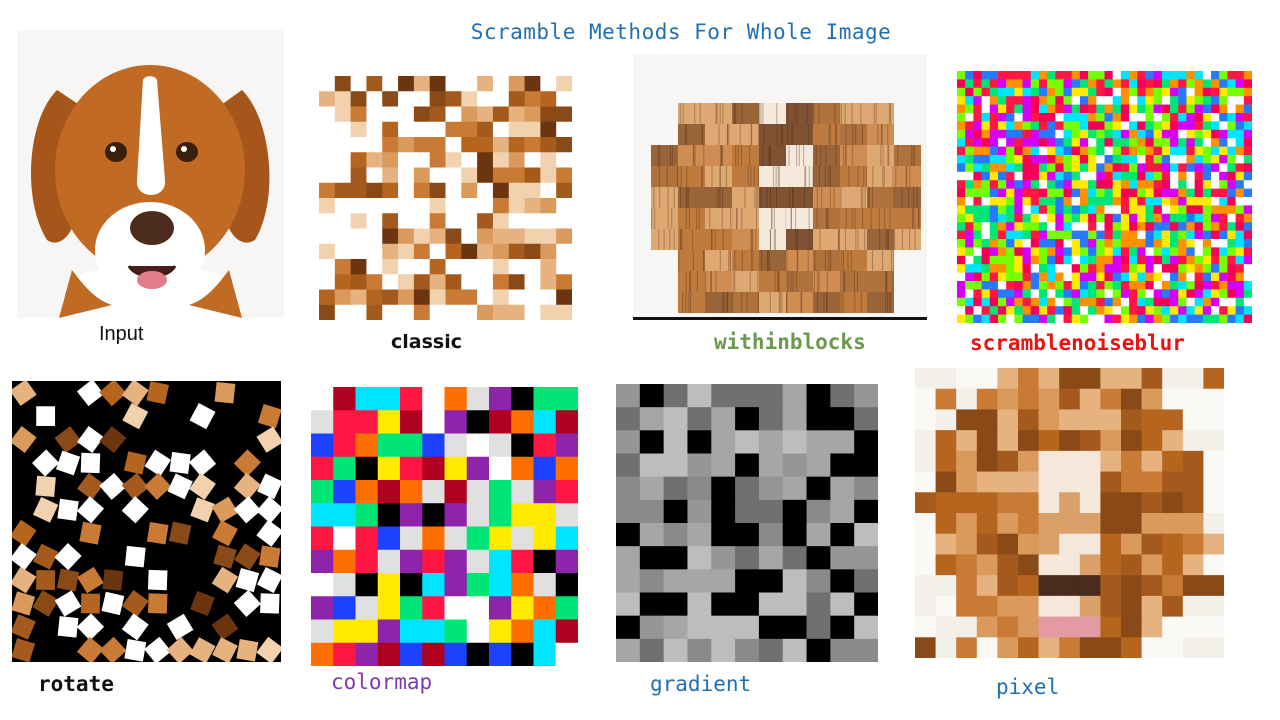  I want to click on rotate-label: rotate, so click(76, 684).